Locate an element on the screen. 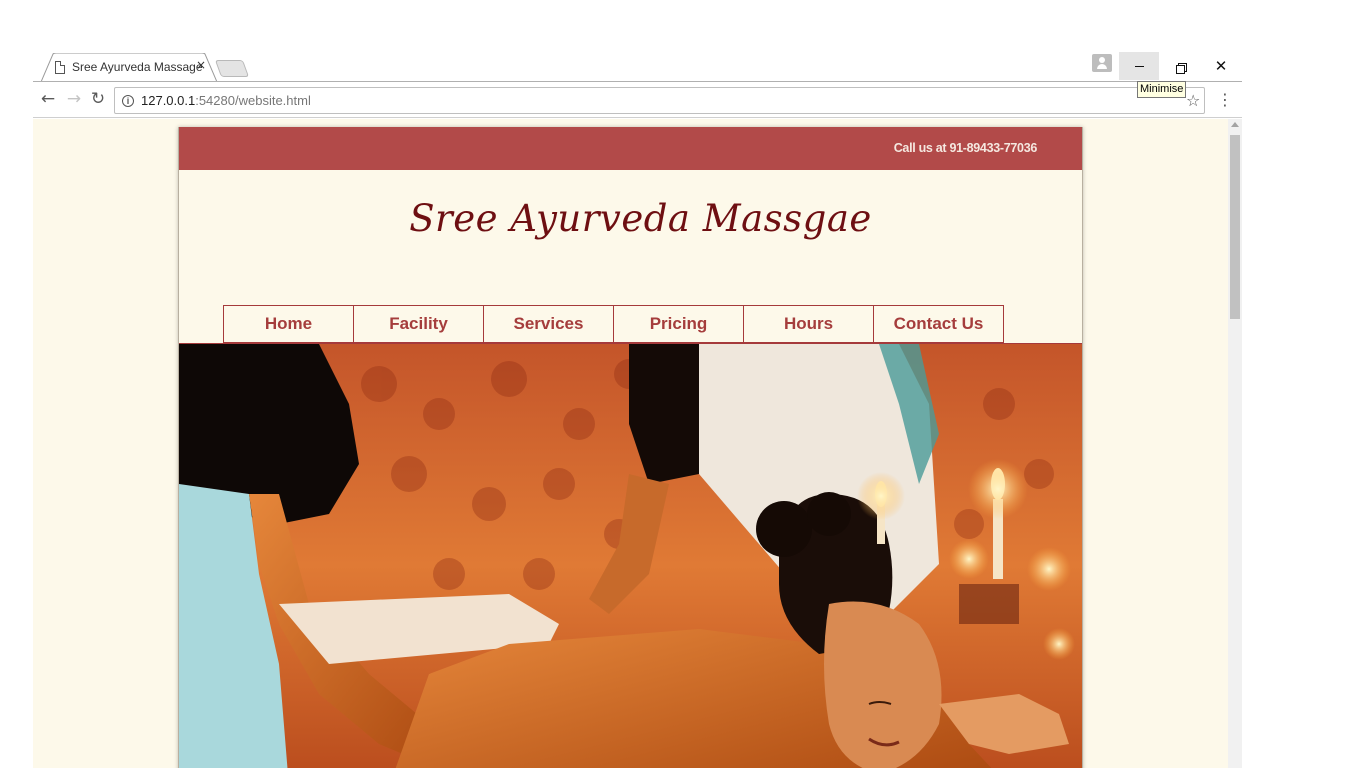 This screenshot has width=1366, height=768. nav-facility: Facility is located at coordinates (418, 324).